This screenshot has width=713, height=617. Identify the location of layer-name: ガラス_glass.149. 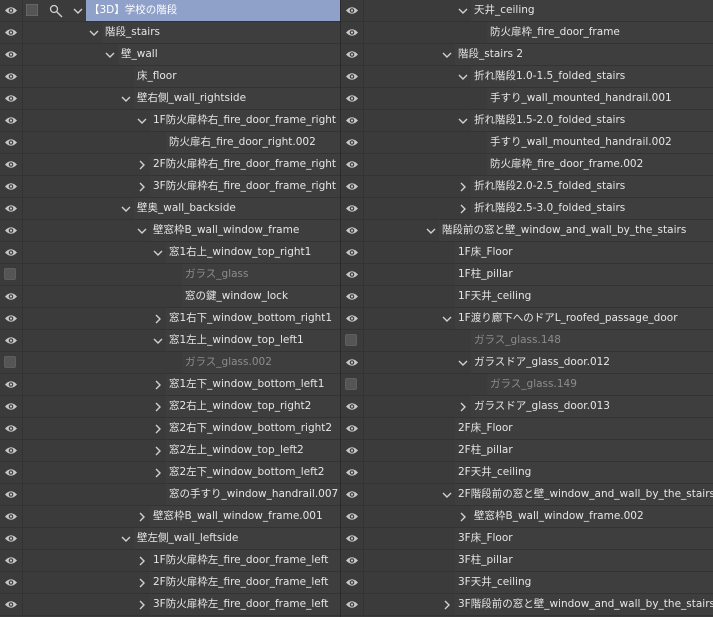
(600, 384).